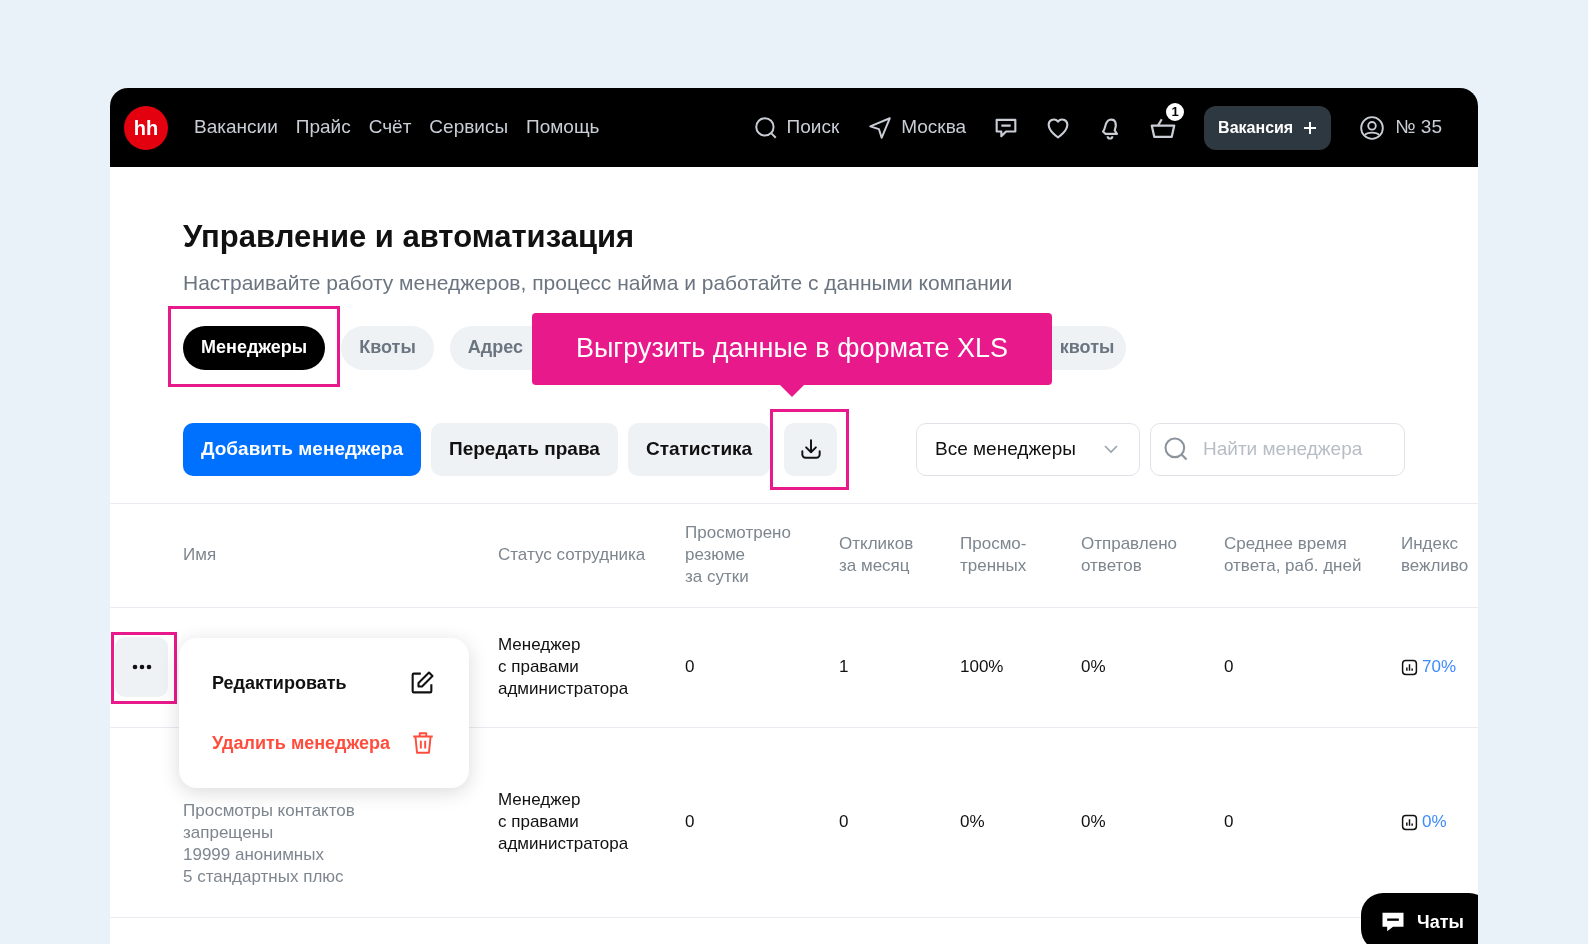  What do you see at coordinates (993, 554) in the screenshot?
I see `column-header: Просмо- тренных` at bounding box center [993, 554].